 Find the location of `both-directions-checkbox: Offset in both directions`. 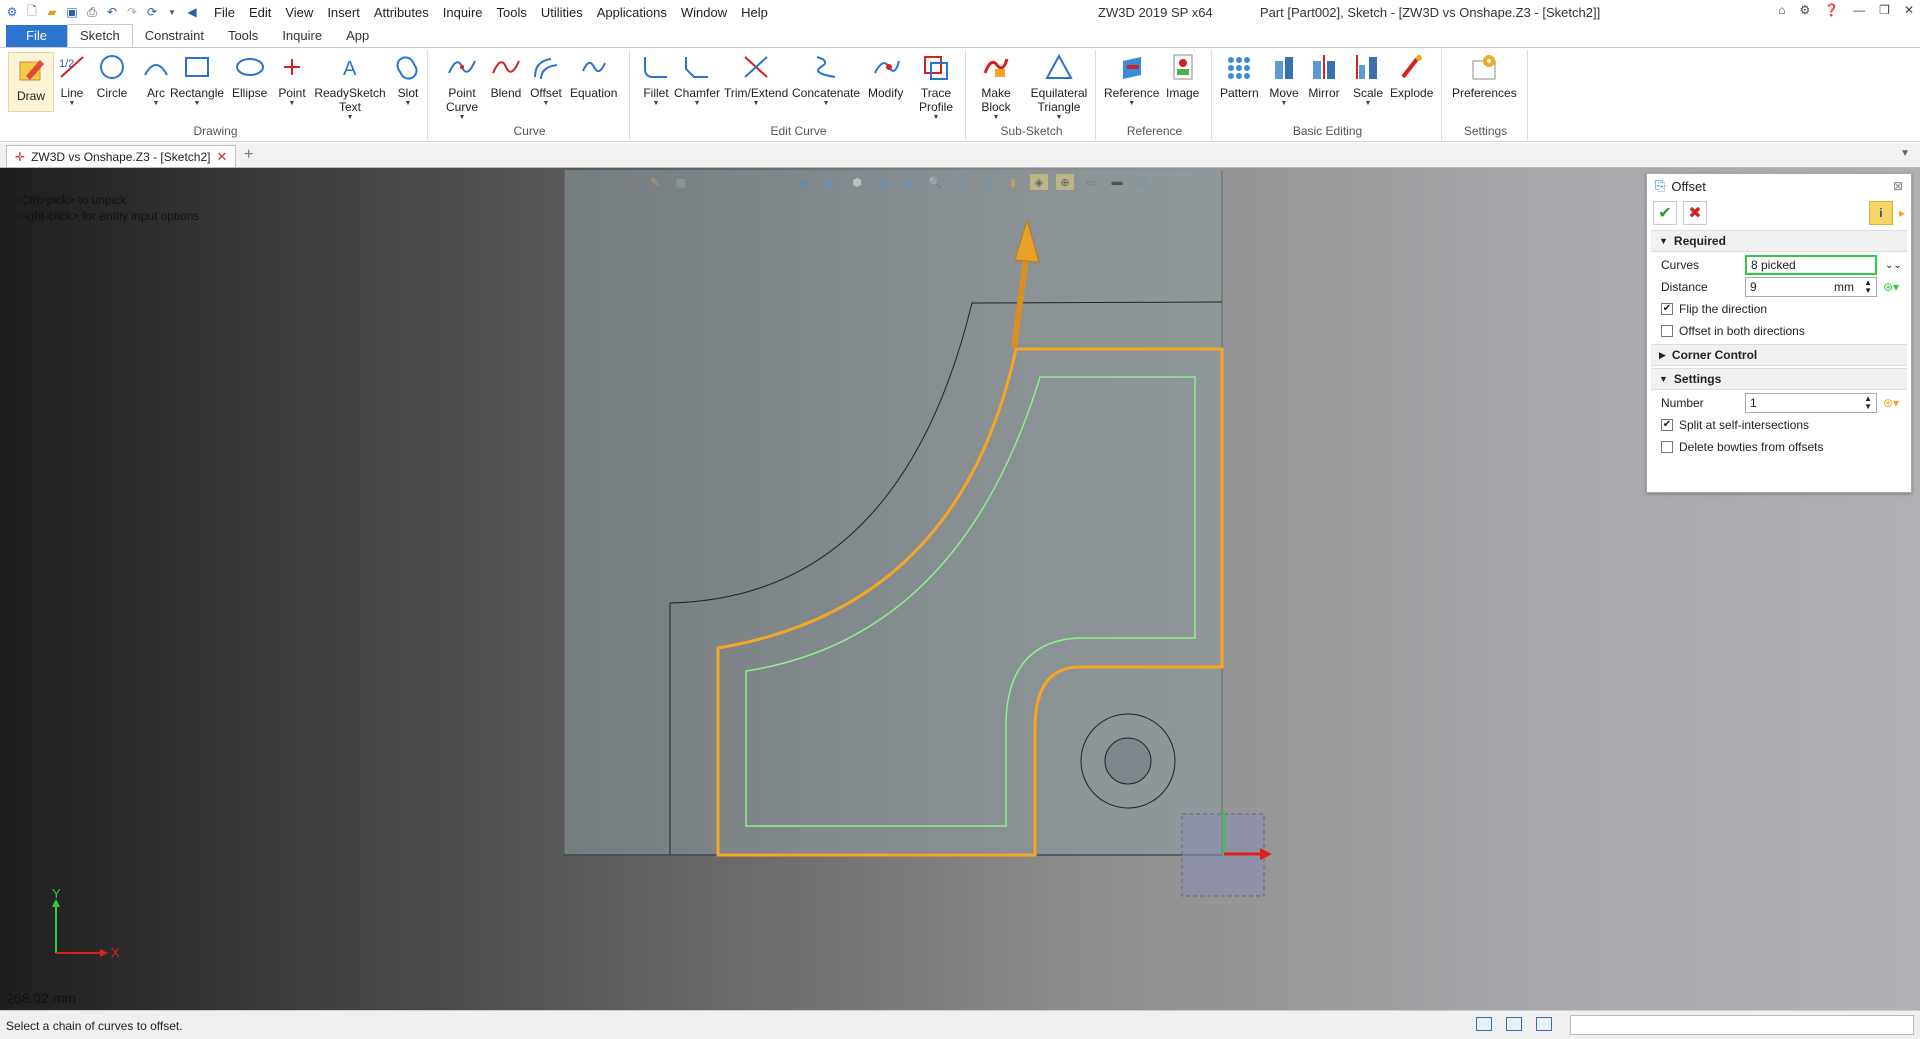

both-directions-checkbox: Offset in both directions is located at coordinates (1779, 331).